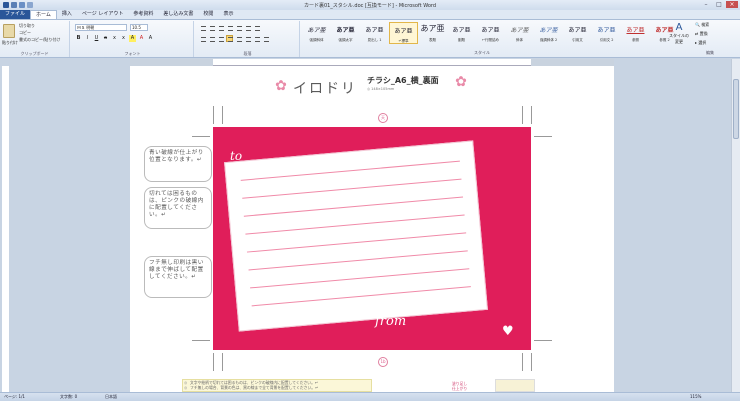  Describe the element at coordinates (577, 40) in the screenshot. I see `style-name: 引用文` at that location.